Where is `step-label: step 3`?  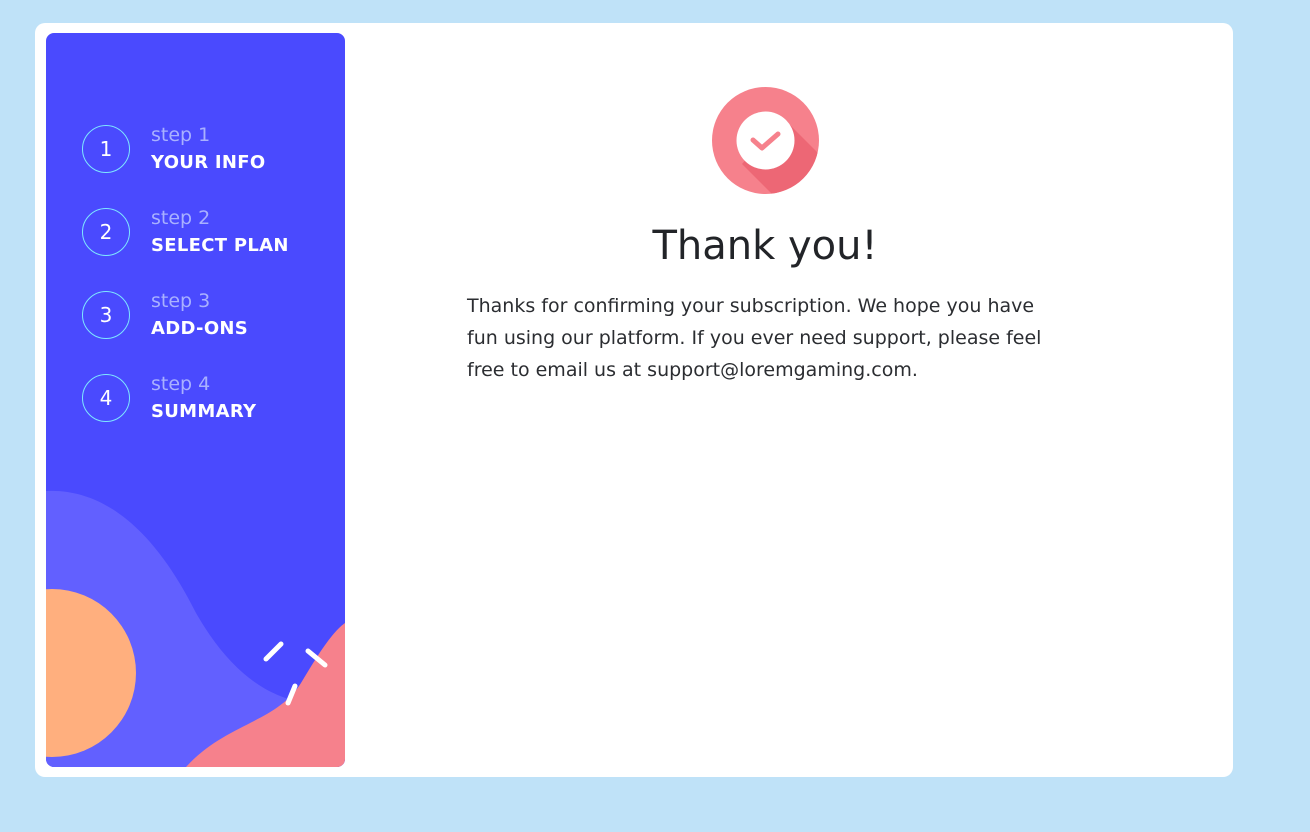
step-label: step 3 is located at coordinates (181, 301).